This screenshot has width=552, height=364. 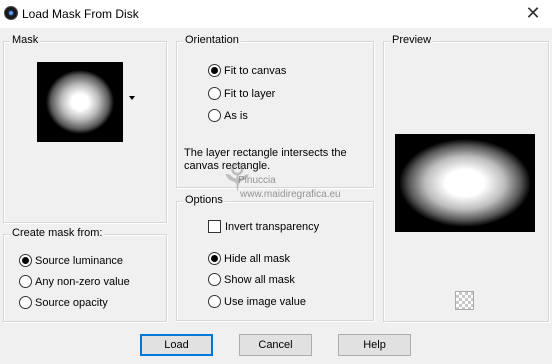 What do you see at coordinates (79, 260) in the screenshot?
I see `radio-label: Source luminance` at bounding box center [79, 260].